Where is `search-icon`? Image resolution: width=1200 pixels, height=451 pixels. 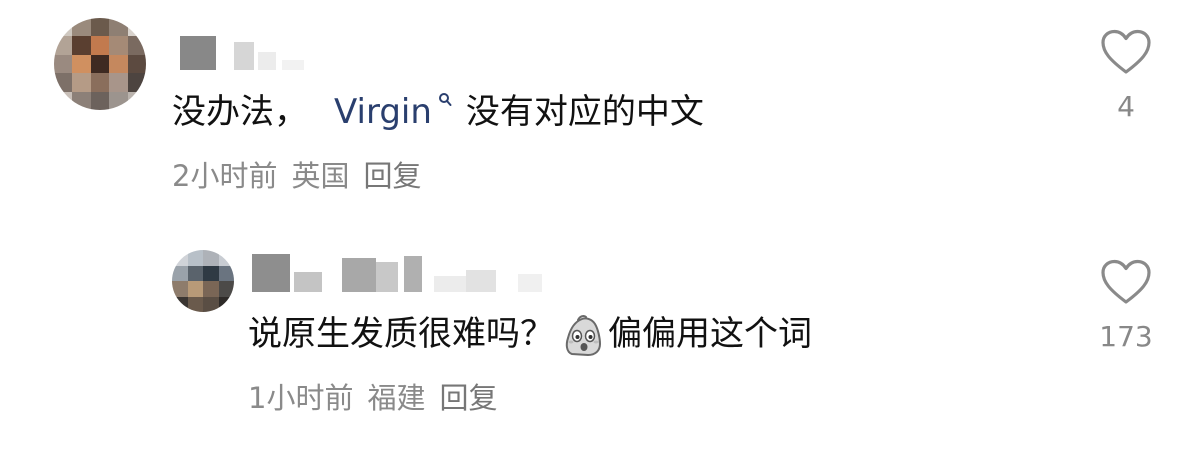
search-icon is located at coordinates (445, 100).